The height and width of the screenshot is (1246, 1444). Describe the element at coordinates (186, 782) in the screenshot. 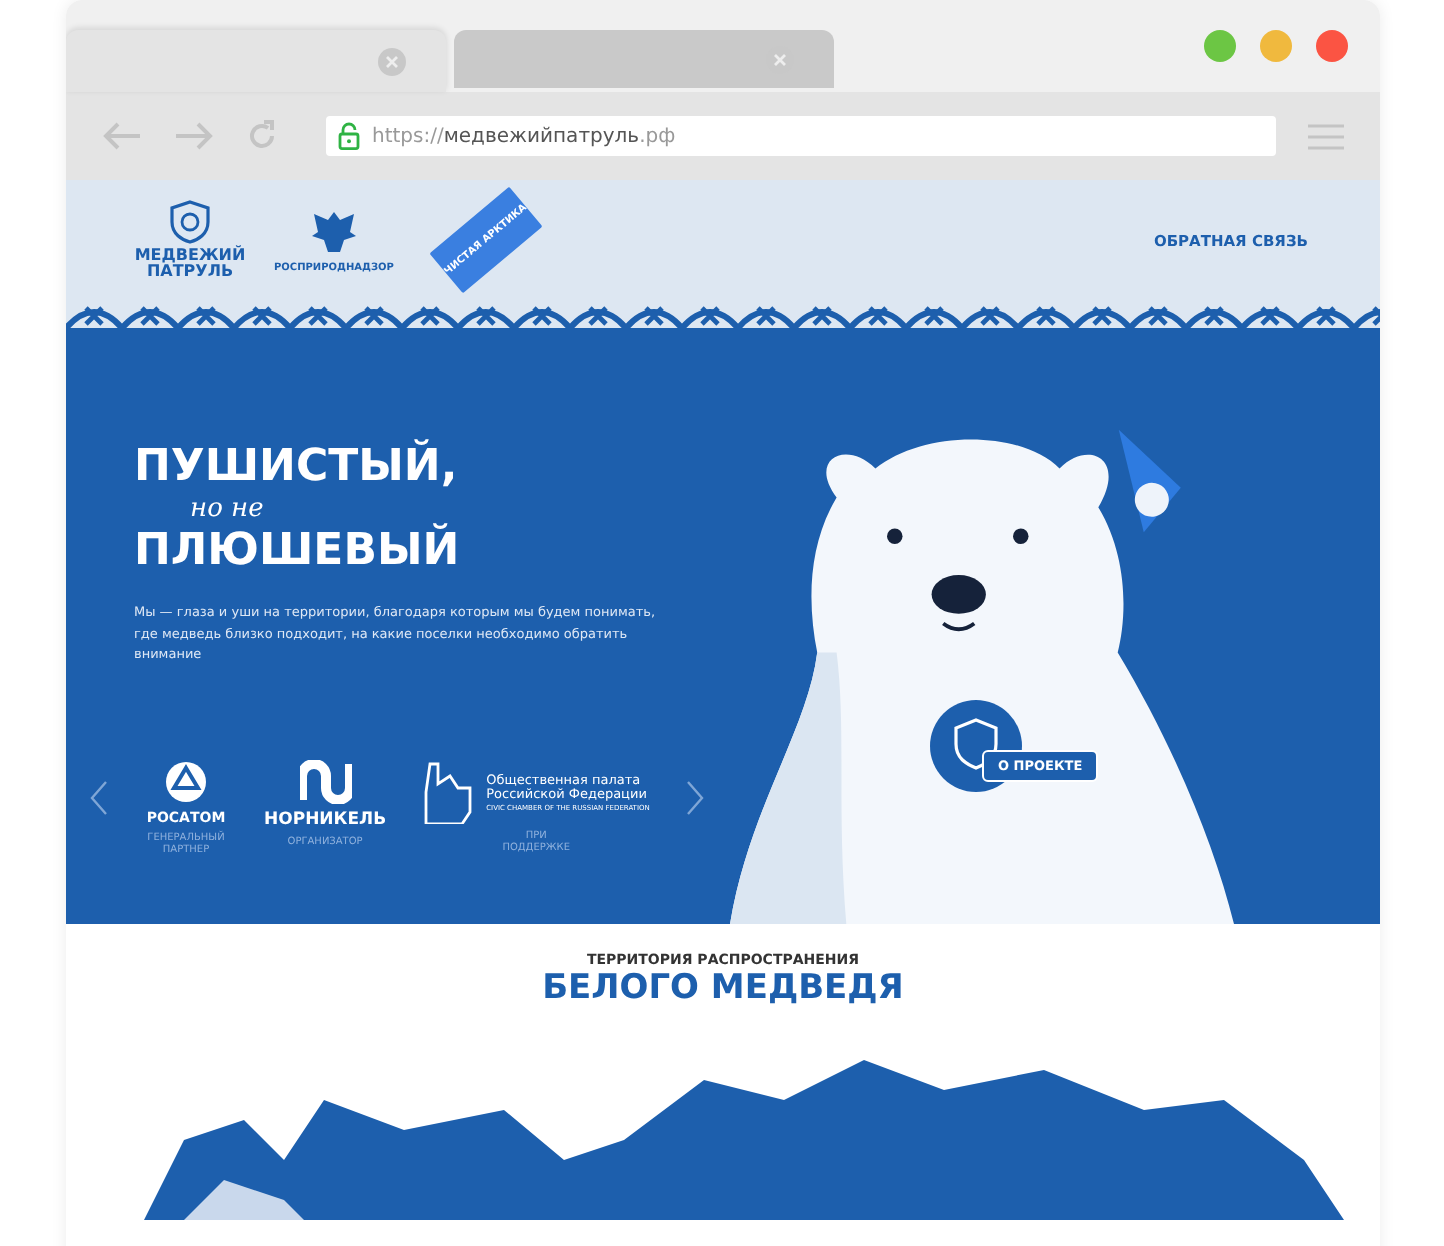

I see `atom-logo-icon` at that location.